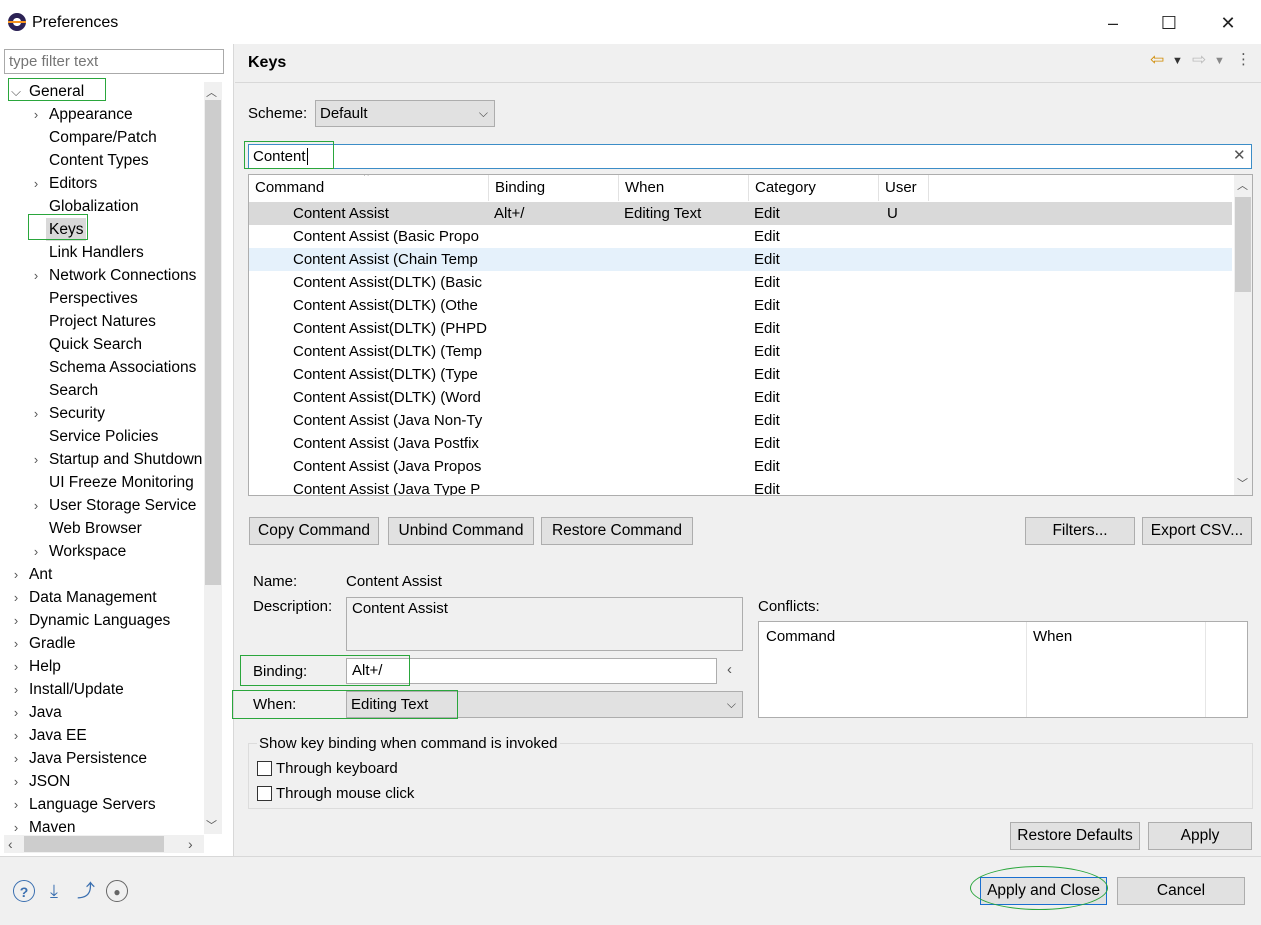 The height and width of the screenshot is (925, 1261). I want to click on tree-item-label: Security, so click(77, 413).